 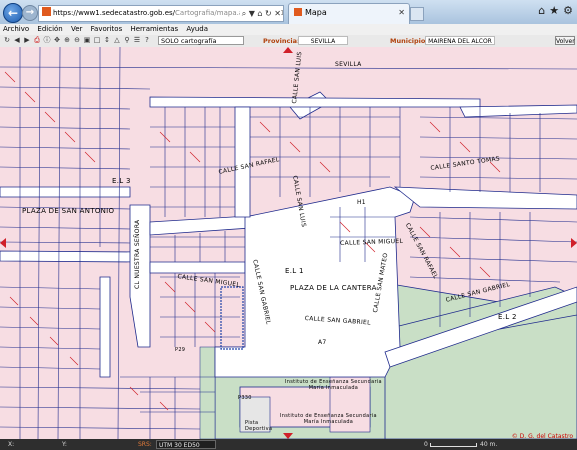 I want to click on refresh-icon: ↻, so click(x=7, y=40).